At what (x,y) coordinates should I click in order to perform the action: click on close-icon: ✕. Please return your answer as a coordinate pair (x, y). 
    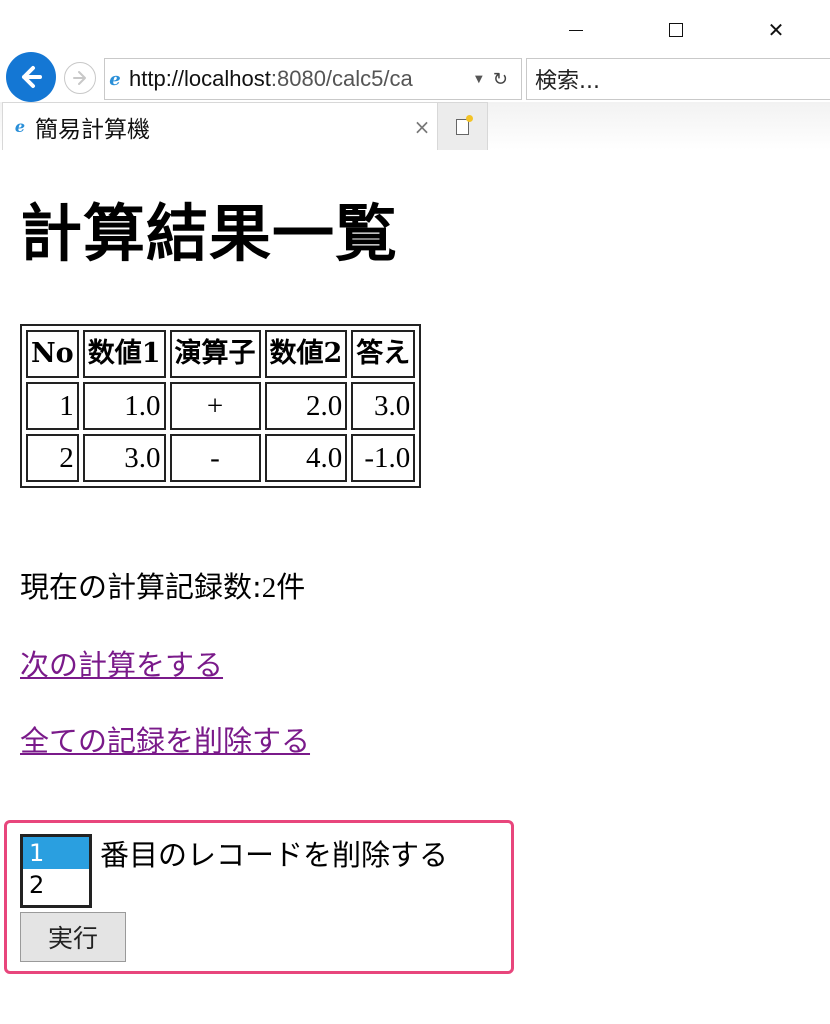
    Looking at the image, I should click on (776, 30).